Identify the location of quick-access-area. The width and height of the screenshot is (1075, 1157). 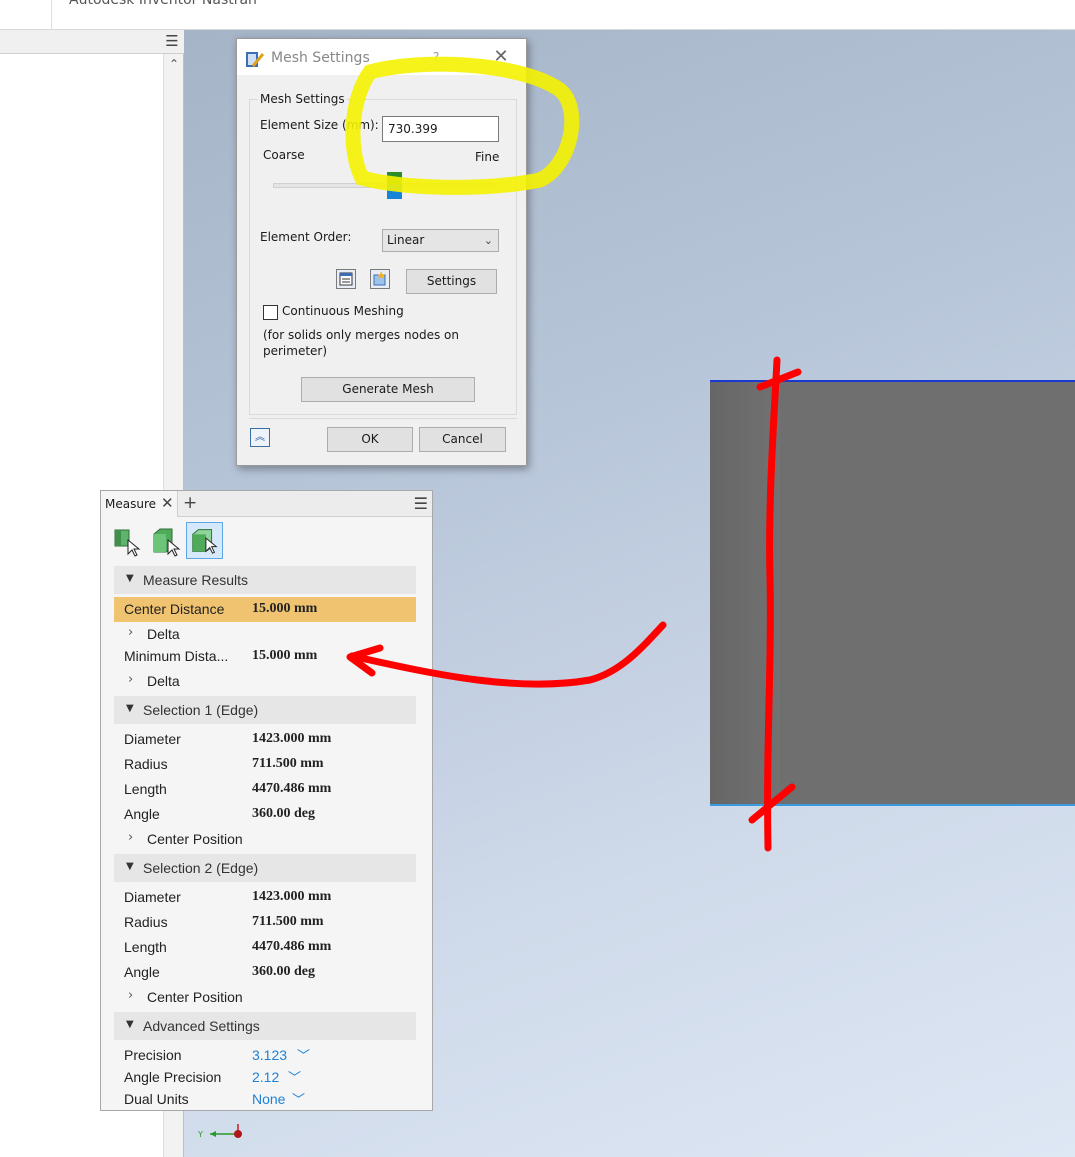
(26, 15).